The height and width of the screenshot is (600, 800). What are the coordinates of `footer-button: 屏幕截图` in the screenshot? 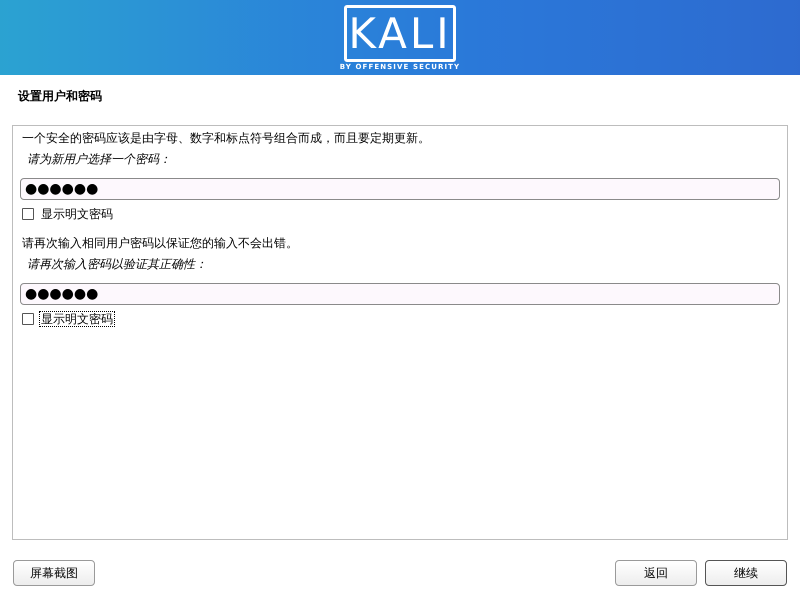 It's located at (54, 573).